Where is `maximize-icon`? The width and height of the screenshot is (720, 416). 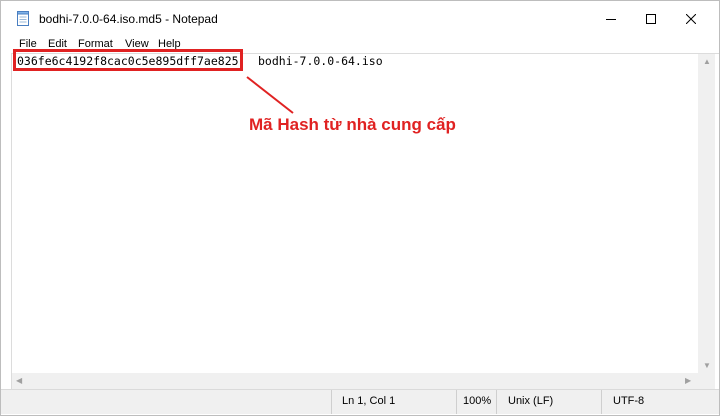 maximize-icon is located at coordinates (651, 19).